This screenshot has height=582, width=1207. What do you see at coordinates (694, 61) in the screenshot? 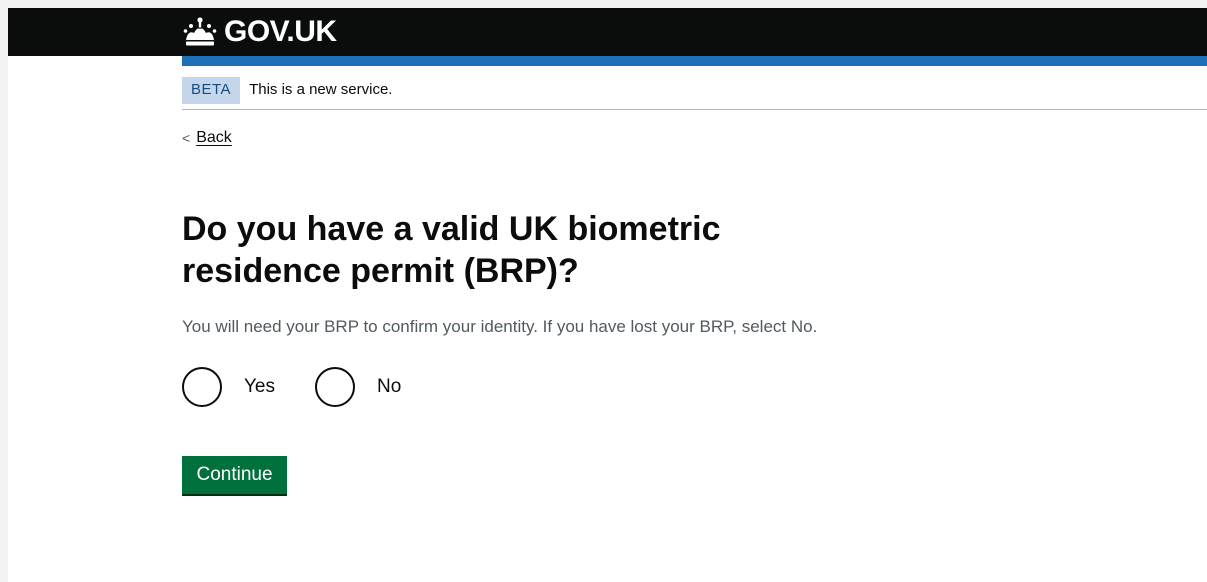
I see `header-accent-bar` at bounding box center [694, 61].